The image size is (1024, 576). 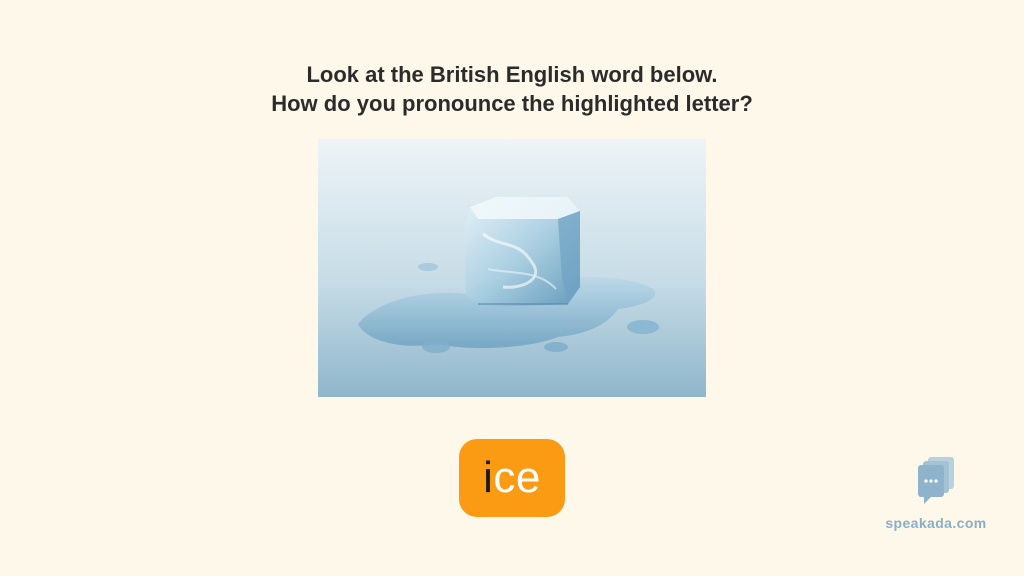 I want to click on brand-name: speakada.com, so click(x=936, y=523).